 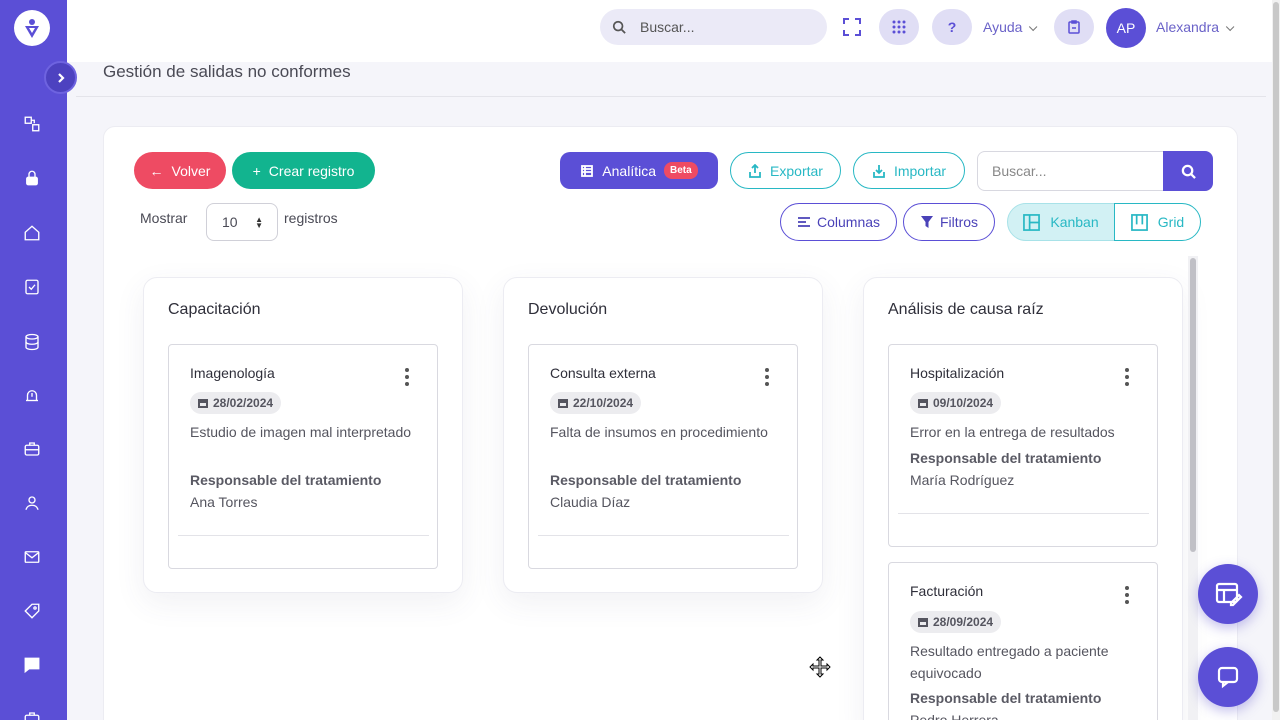 I want to click on analytics-label: Analítica, so click(x=629, y=170).